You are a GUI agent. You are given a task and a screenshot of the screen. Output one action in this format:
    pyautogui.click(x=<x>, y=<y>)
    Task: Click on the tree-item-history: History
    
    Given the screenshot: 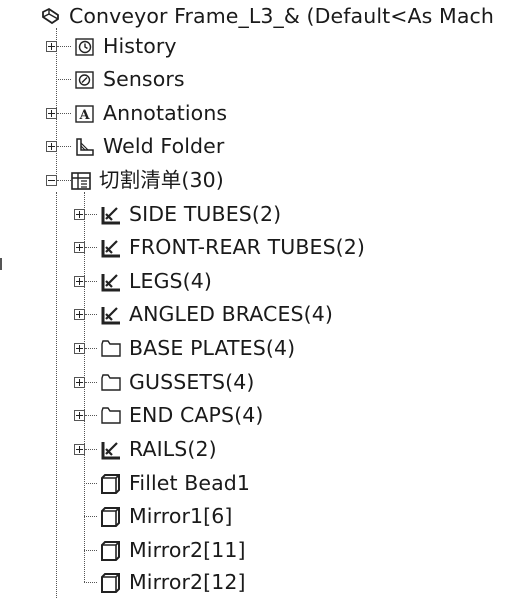 What is the action you would take?
    pyautogui.click(x=111, y=46)
    